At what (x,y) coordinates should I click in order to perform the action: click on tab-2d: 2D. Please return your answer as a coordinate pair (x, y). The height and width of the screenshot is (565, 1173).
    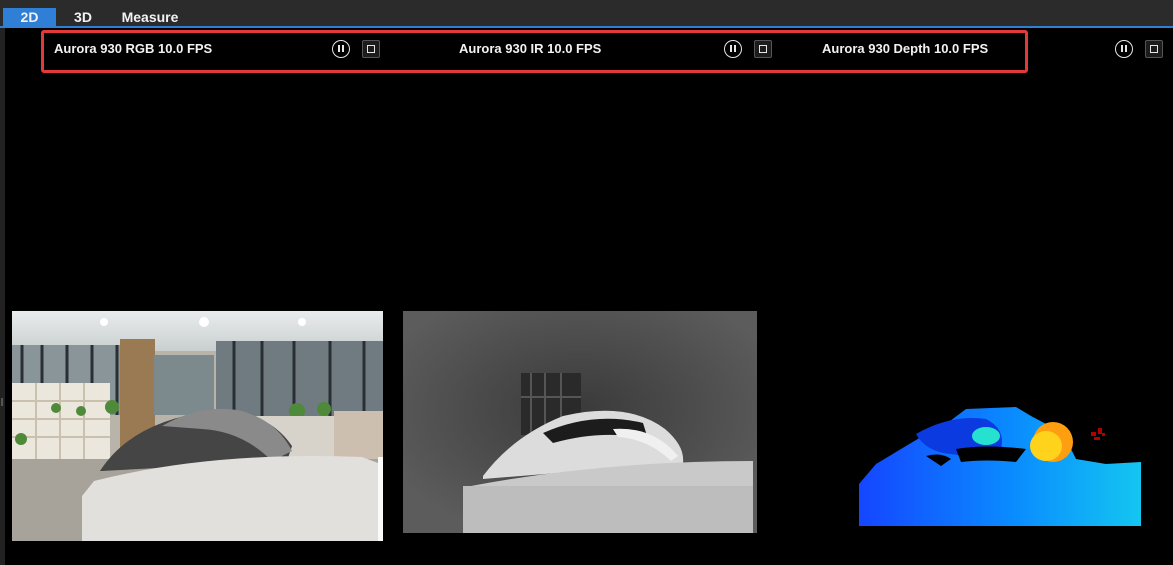
    Looking at the image, I should click on (29, 17).